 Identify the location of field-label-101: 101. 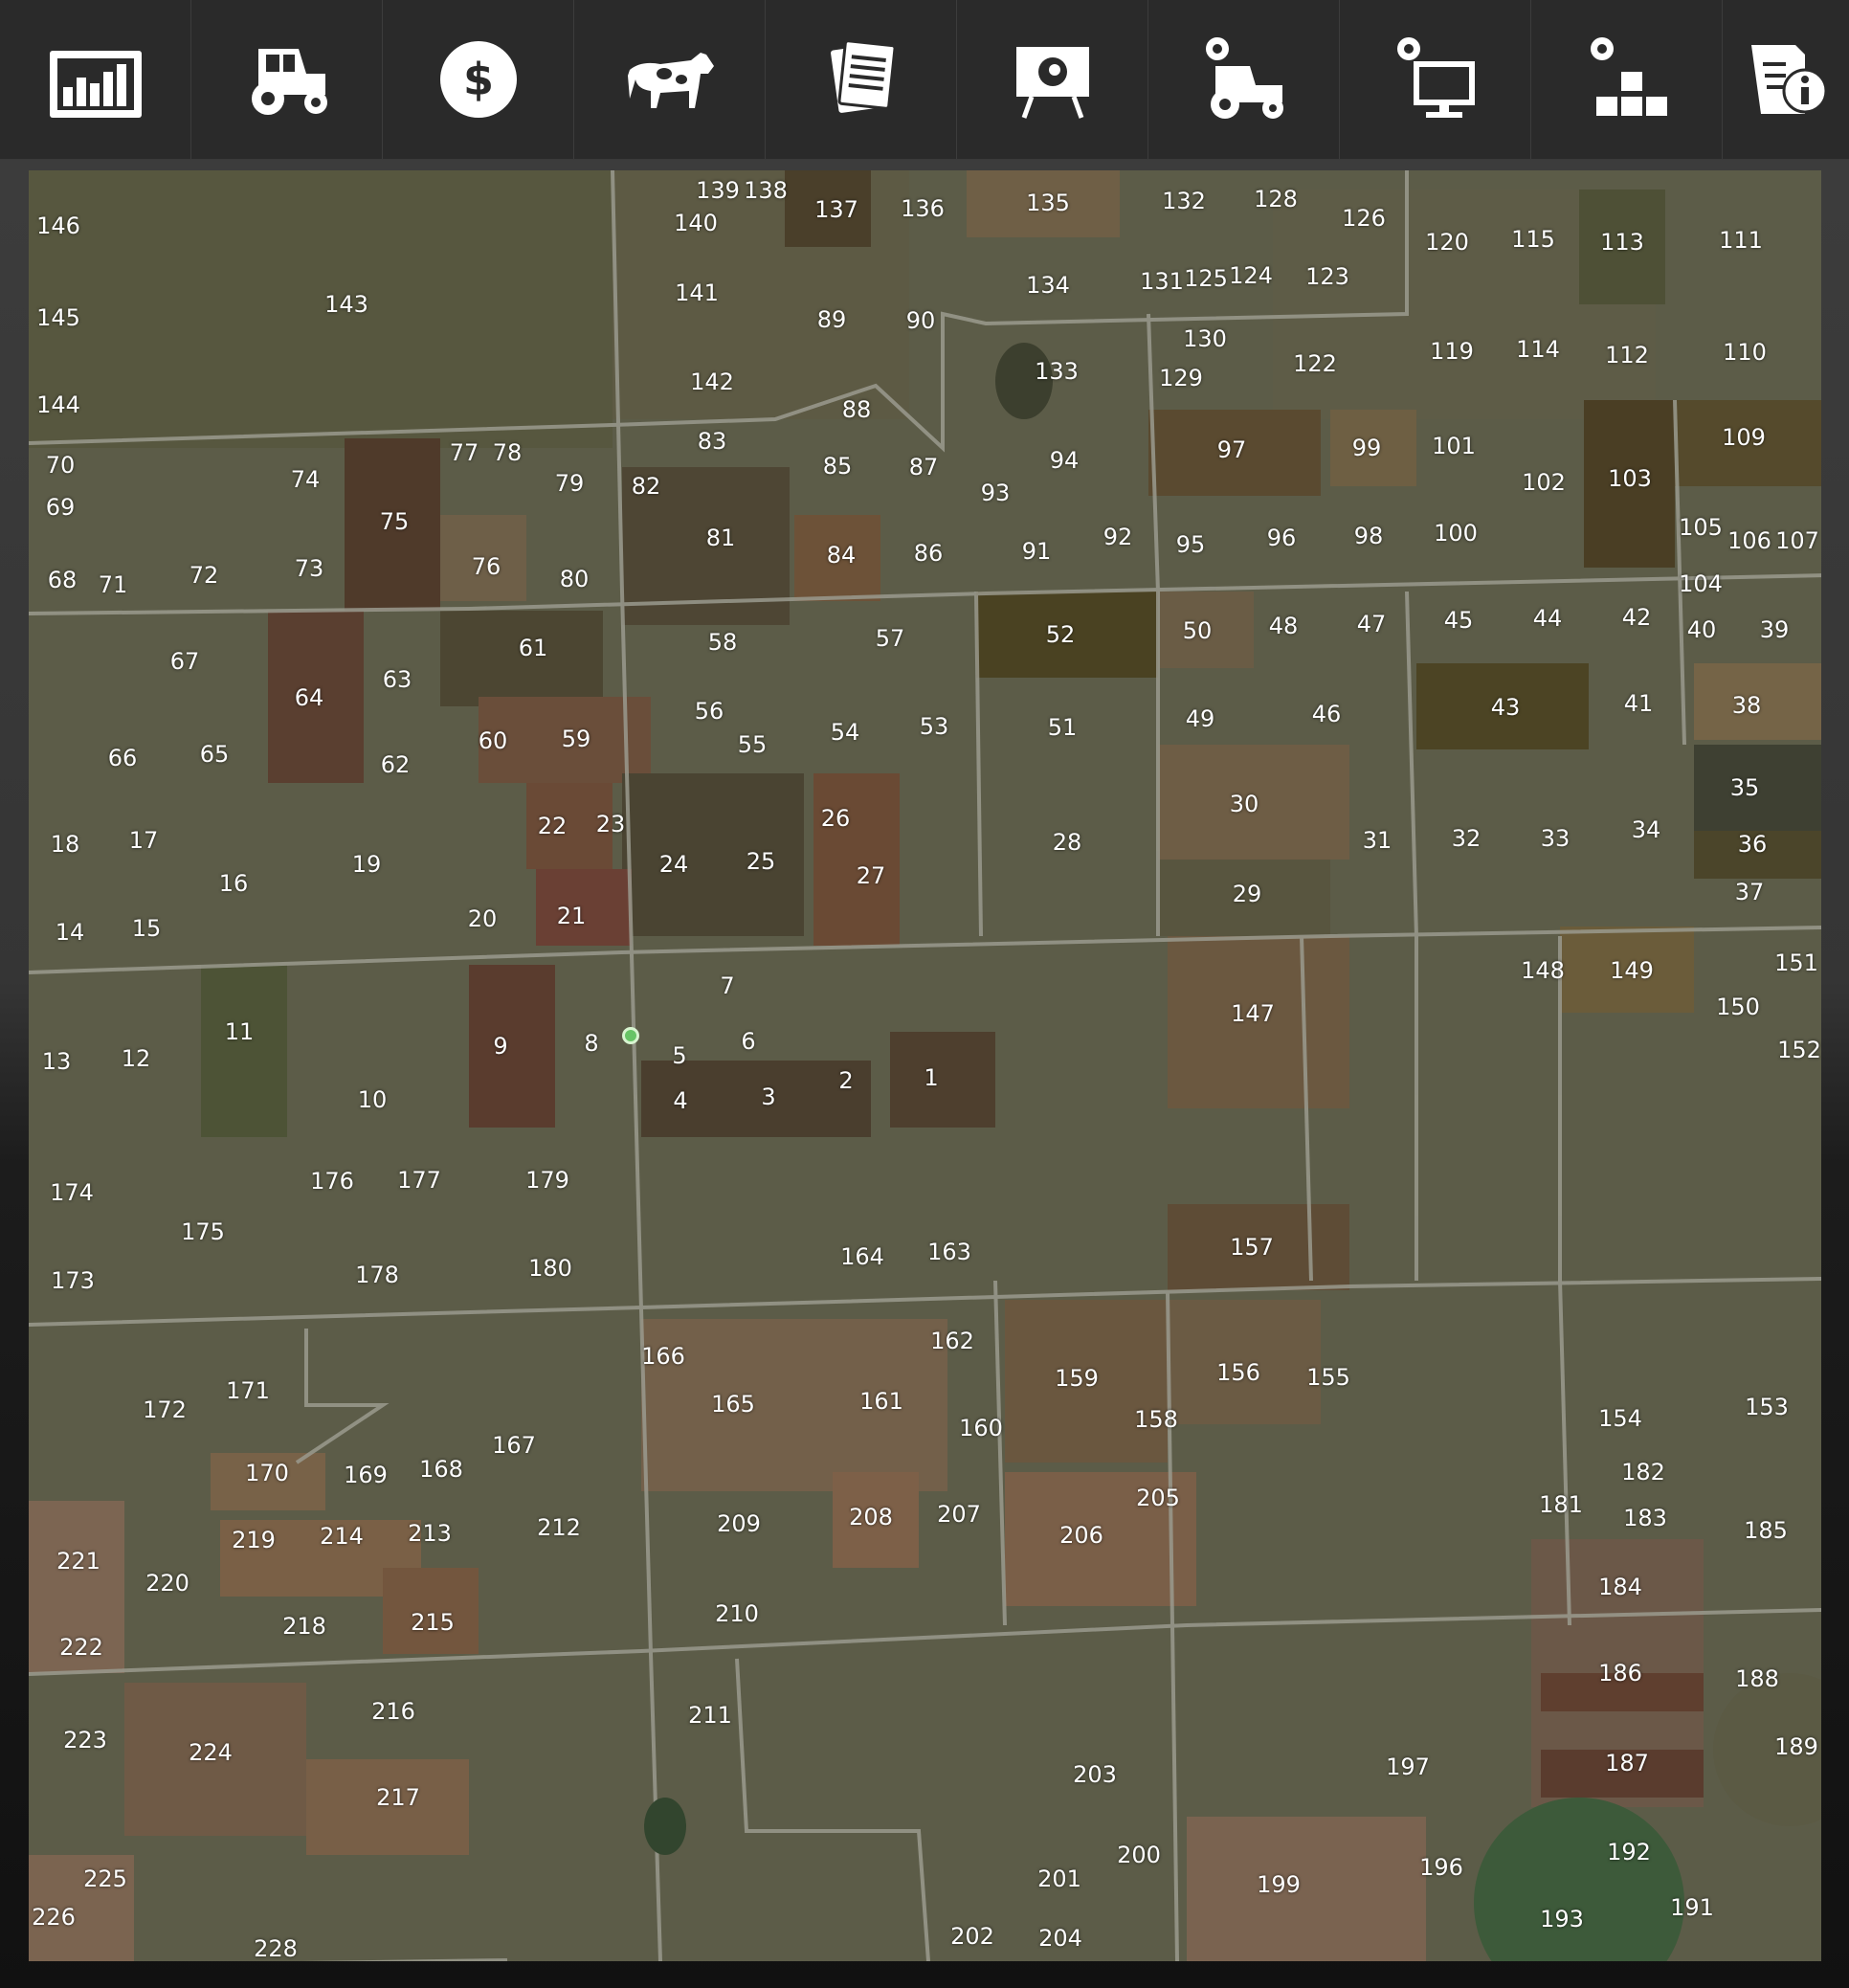
(1454, 446).